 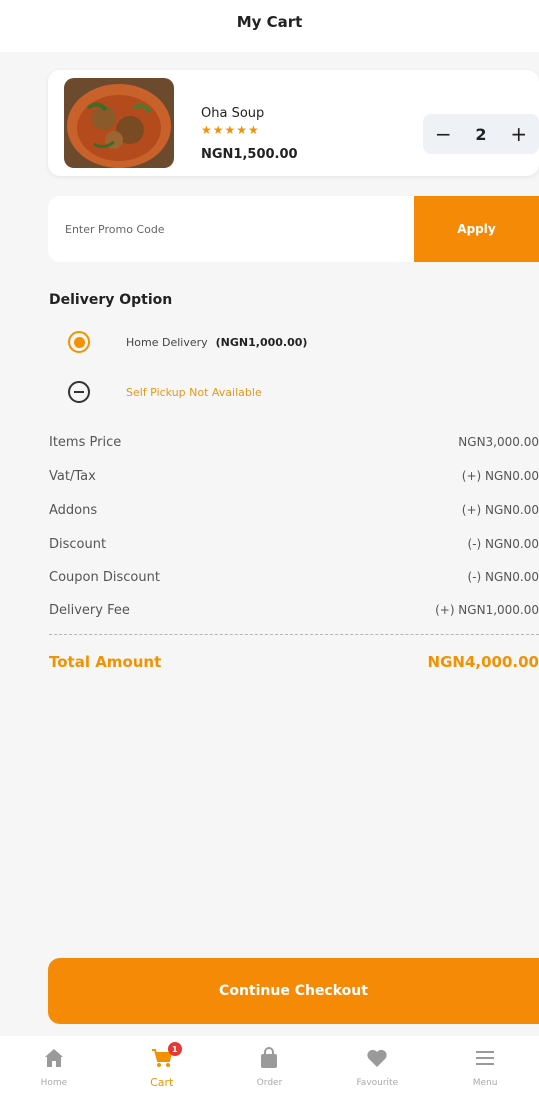 What do you see at coordinates (104, 577) in the screenshot?
I see `summary-label: Coupon Discount` at bounding box center [104, 577].